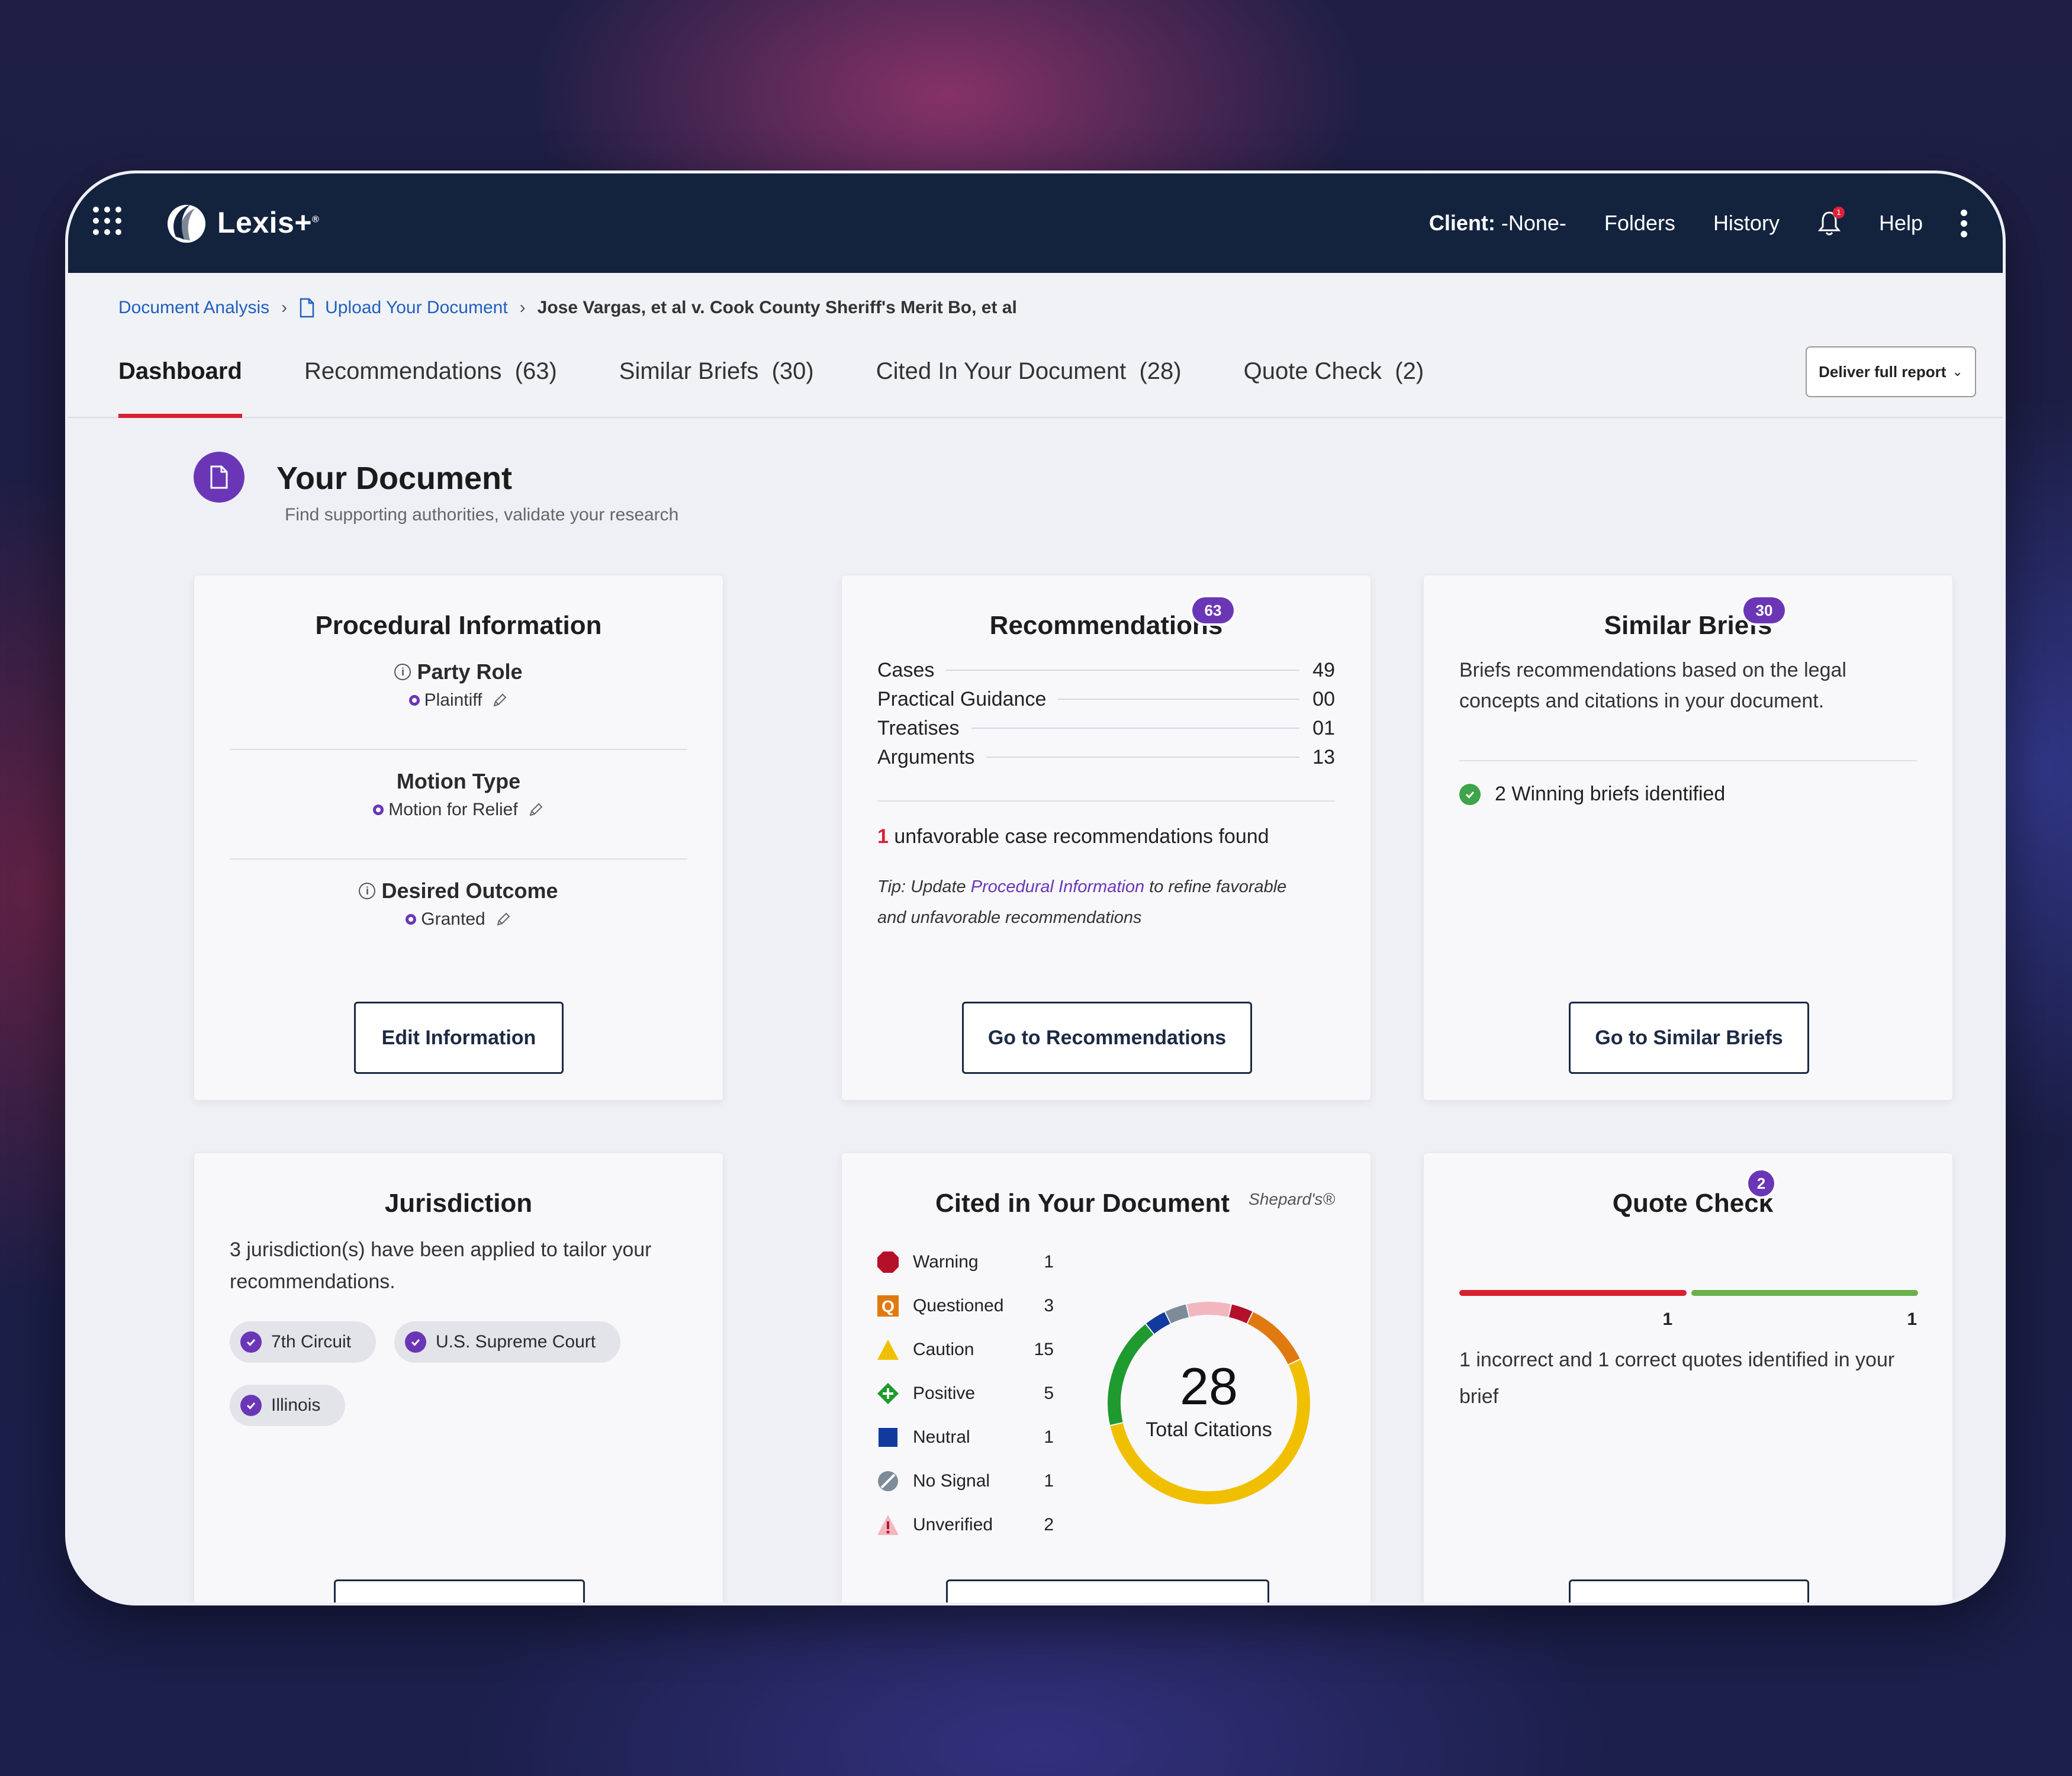 The height and width of the screenshot is (1776, 2072). I want to click on unfavorable-summary: 1 unfavorable case recommendations found, so click(1073, 836).